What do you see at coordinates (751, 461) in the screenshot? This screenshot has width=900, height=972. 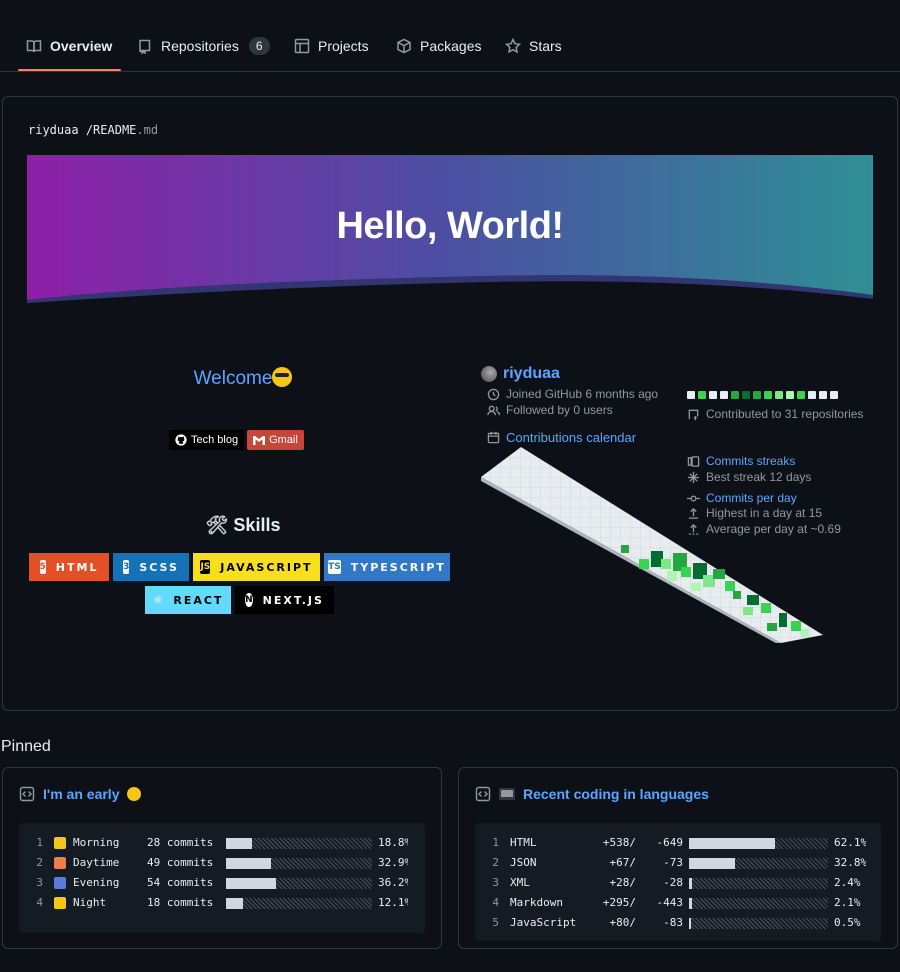 I see `commits-streaks-label: Commits streaks` at bounding box center [751, 461].